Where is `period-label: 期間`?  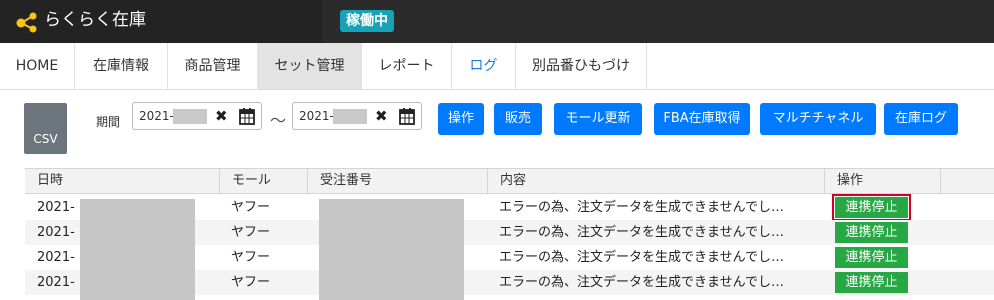 period-label: 期間 is located at coordinates (108, 122).